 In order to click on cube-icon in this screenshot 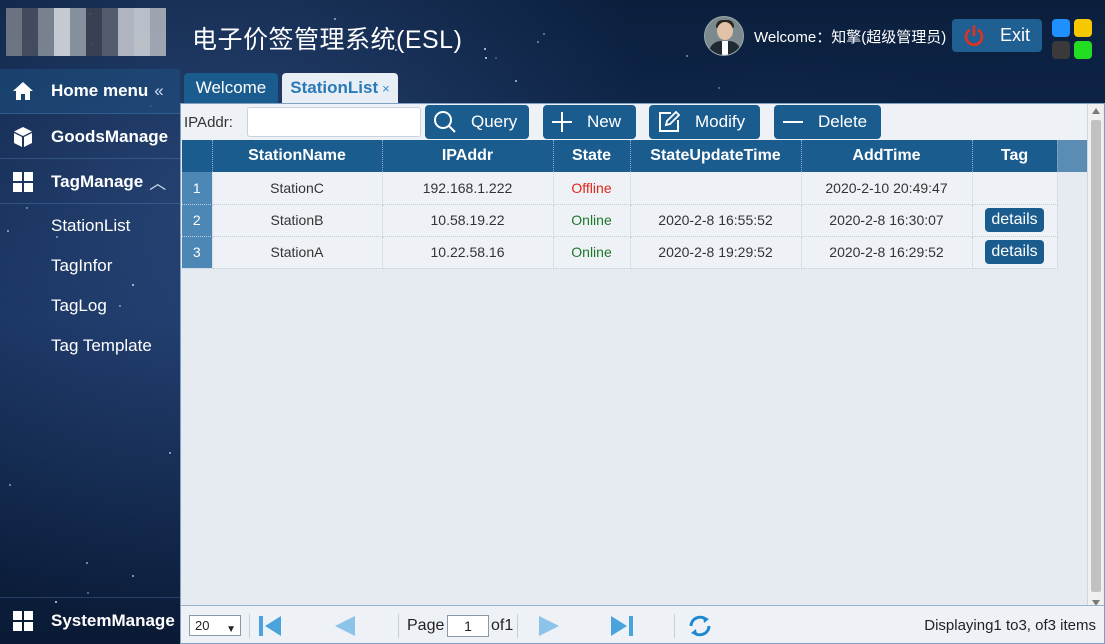, I will do `click(23, 136)`.